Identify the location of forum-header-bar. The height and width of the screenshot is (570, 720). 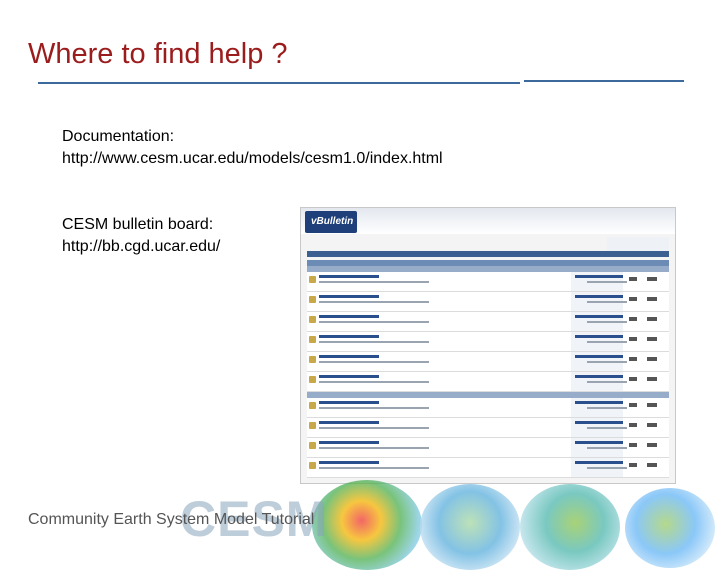
(488, 221).